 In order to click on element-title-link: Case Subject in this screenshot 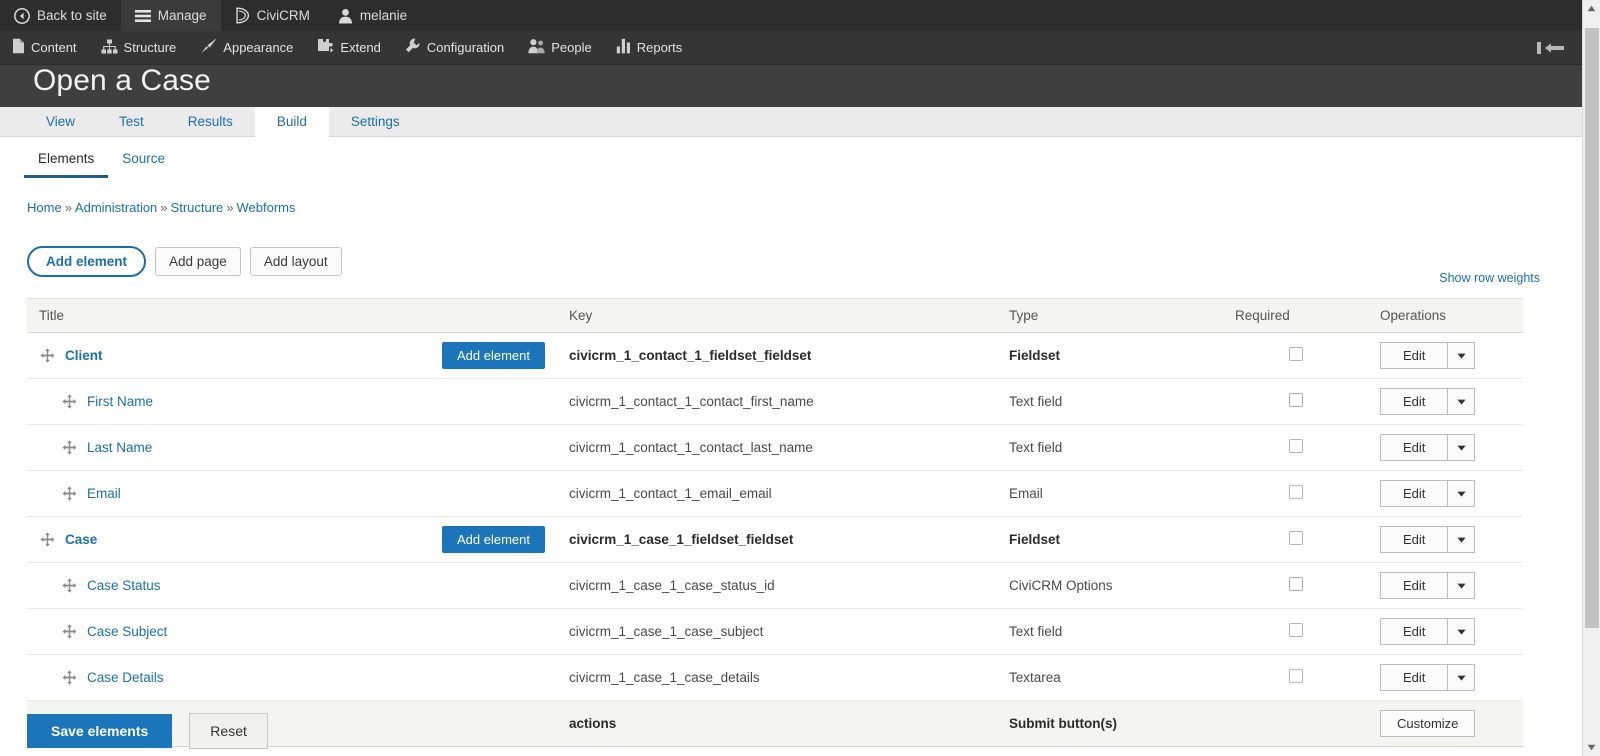, I will do `click(127, 631)`.